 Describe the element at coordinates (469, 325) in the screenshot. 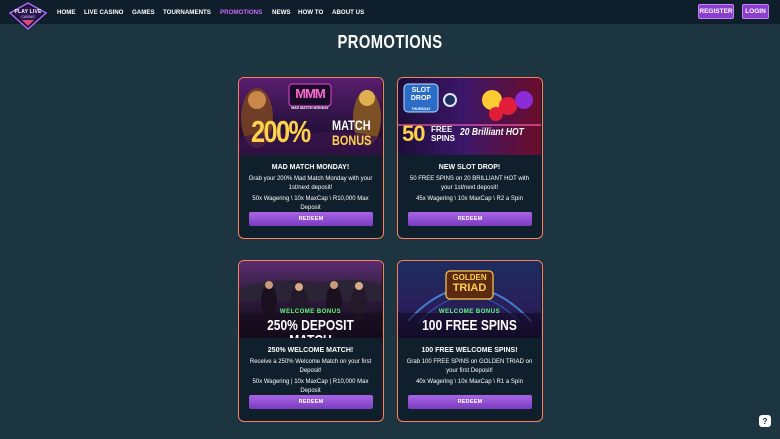

I see `banner-free-spins-text: 100 FREE SPINS` at that location.